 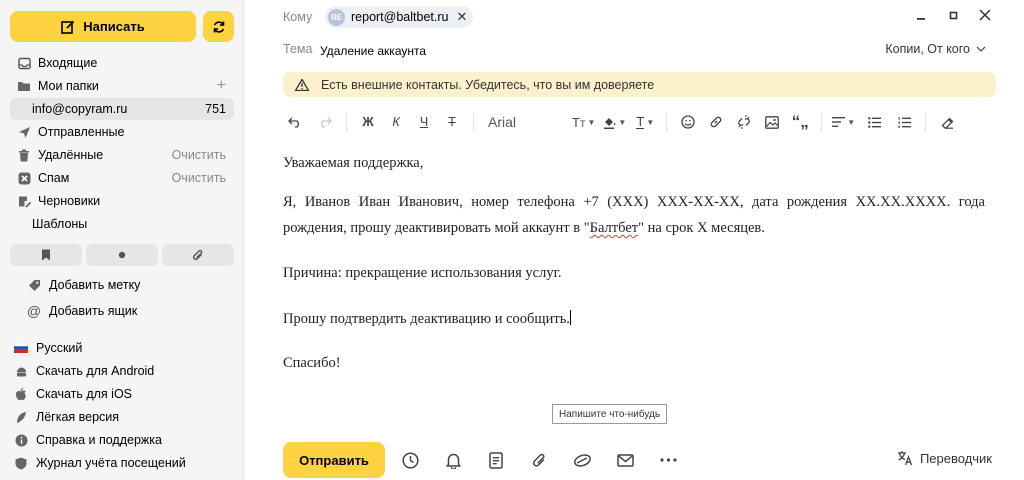 I want to click on sidebar-item-label: Мои папки, so click(x=68, y=86).